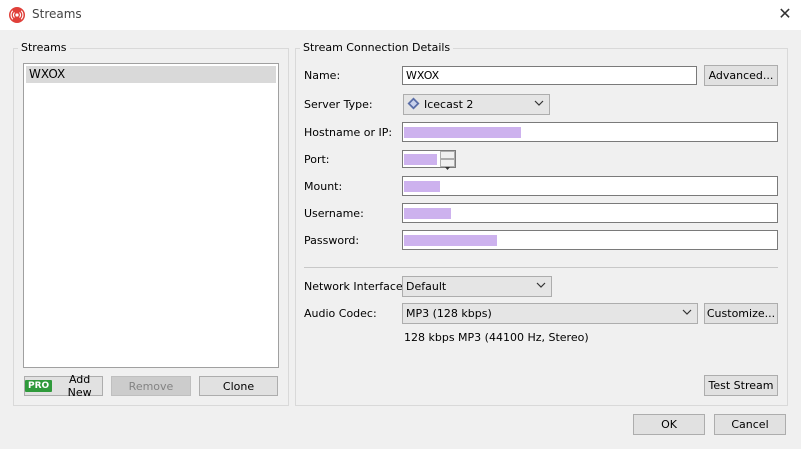 This screenshot has width=801, height=449. What do you see at coordinates (63, 386) in the screenshot?
I see `add-new-button: PRO Add New` at bounding box center [63, 386].